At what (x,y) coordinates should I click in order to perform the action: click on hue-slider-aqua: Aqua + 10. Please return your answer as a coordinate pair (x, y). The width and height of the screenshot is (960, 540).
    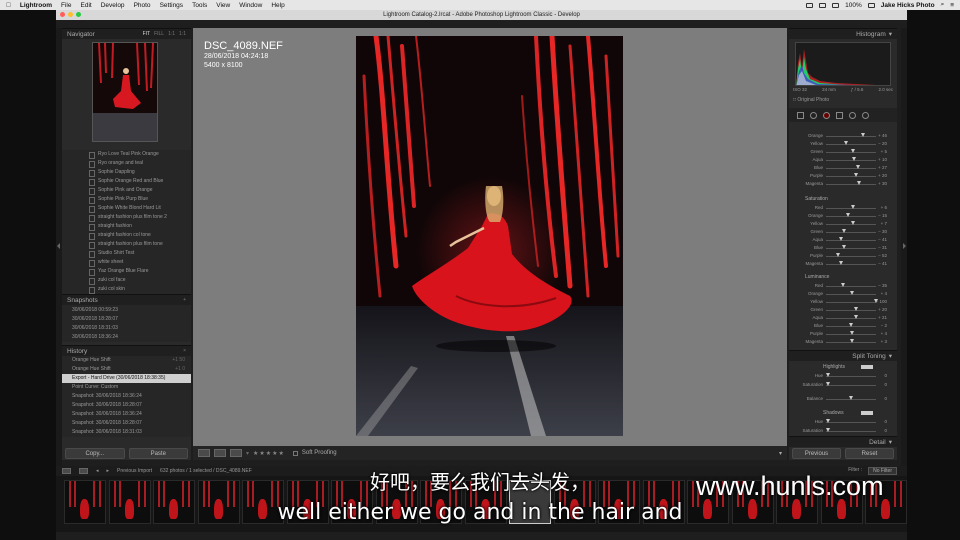
    Looking at the image, I should click on (843, 160).